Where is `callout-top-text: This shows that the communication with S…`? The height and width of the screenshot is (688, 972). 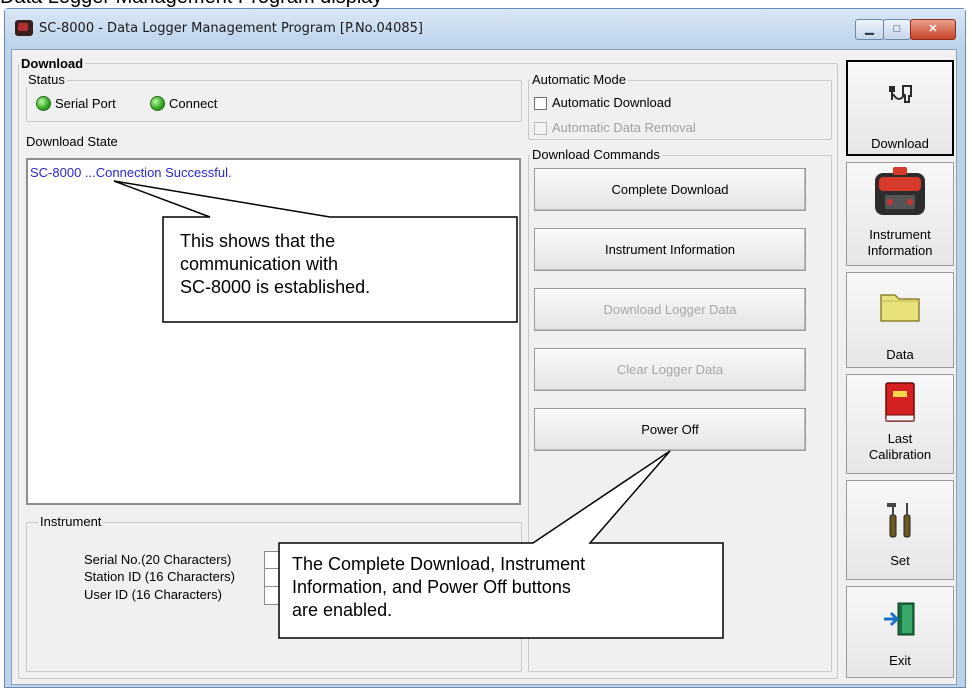 callout-top-text: This shows that the communication with S… is located at coordinates (275, 264).